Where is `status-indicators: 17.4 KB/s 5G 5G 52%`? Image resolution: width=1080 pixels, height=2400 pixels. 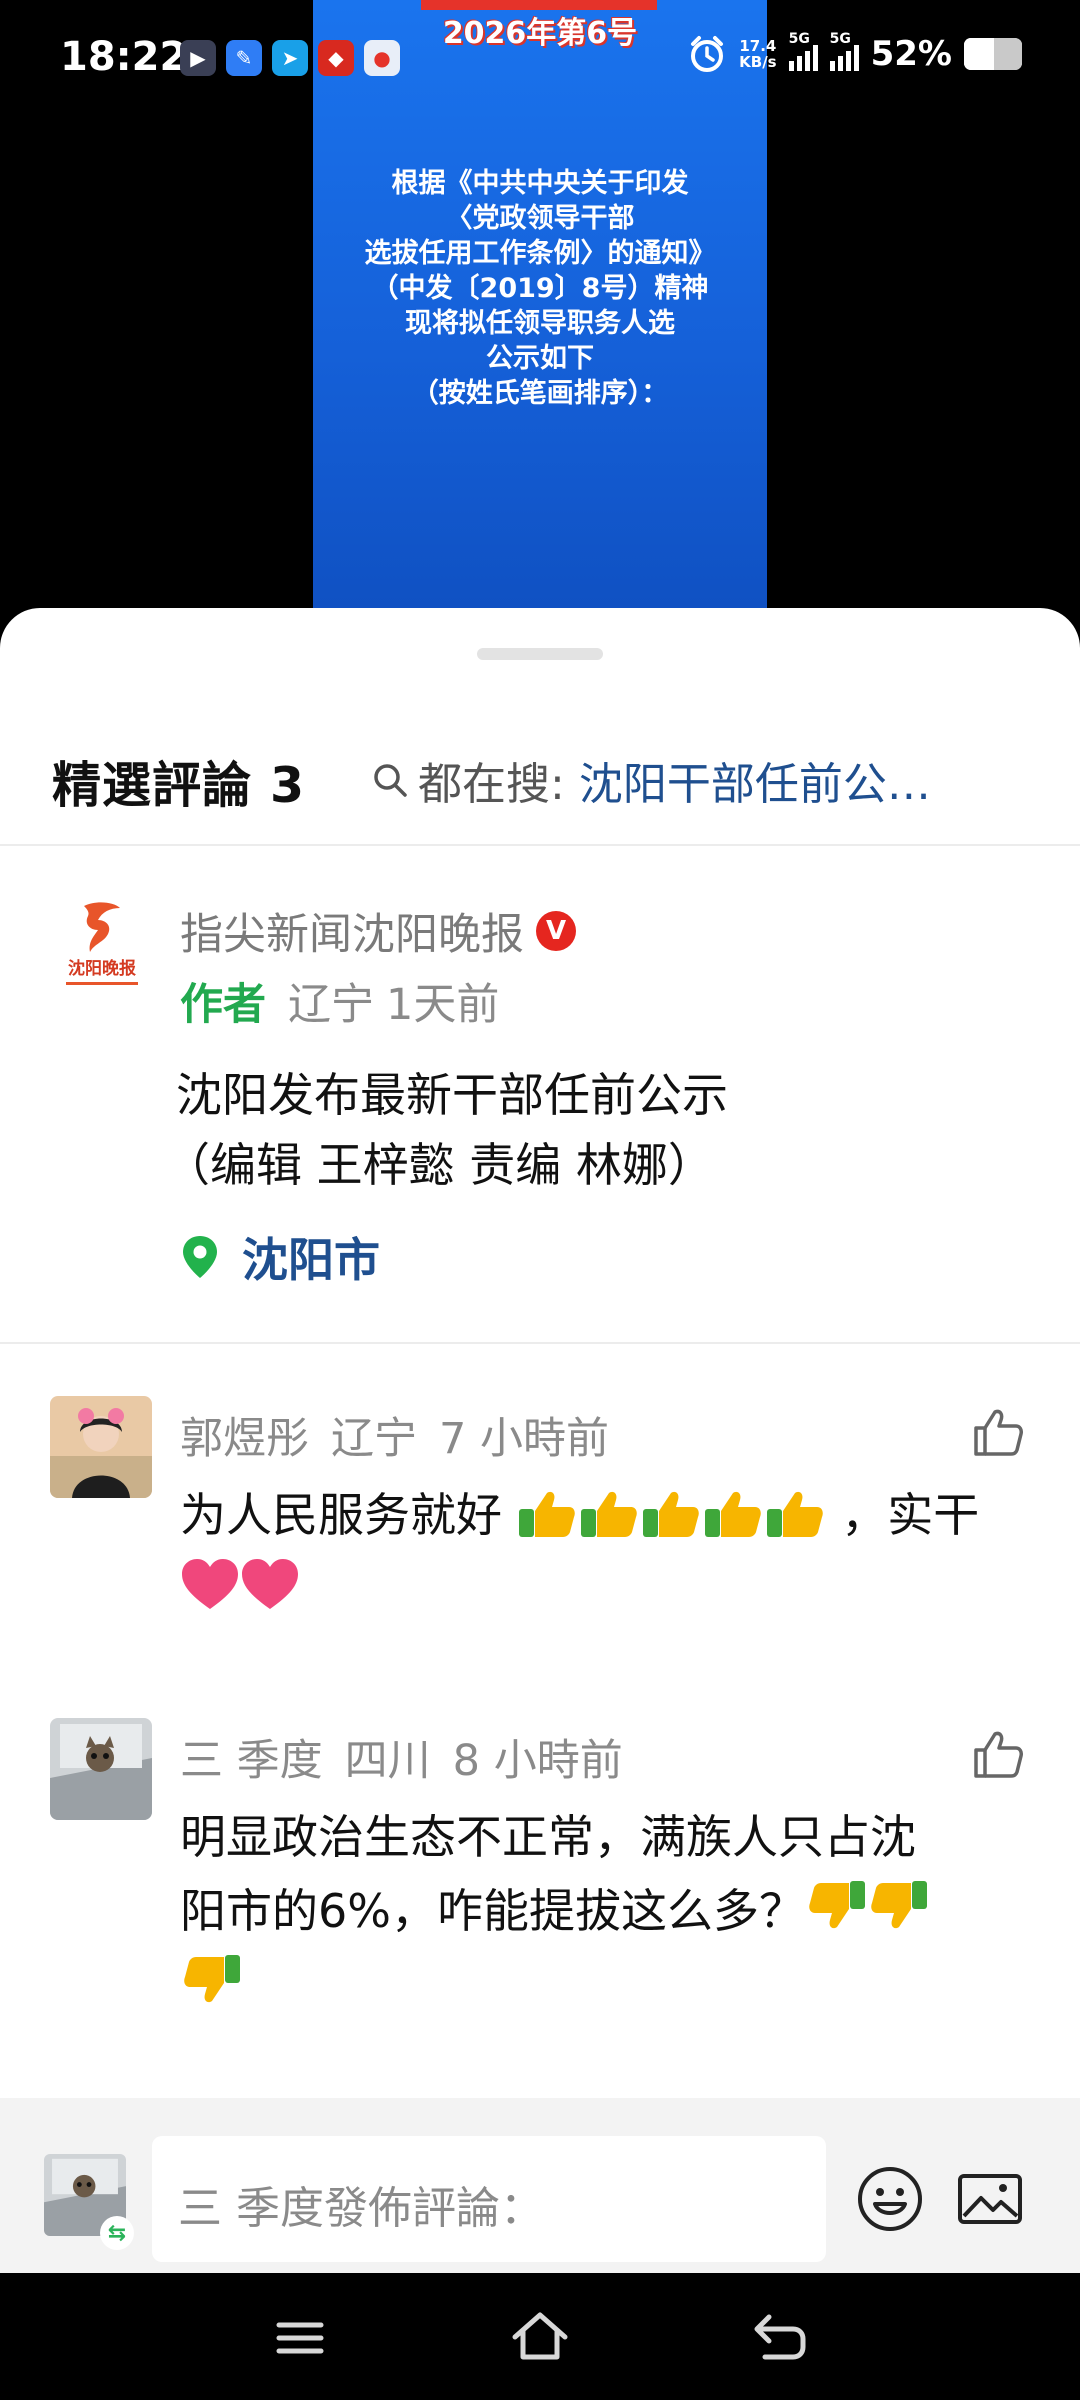
status-indicators: 17.4 KB/s 5G 5G 52% is located at coordinates (854, 52).